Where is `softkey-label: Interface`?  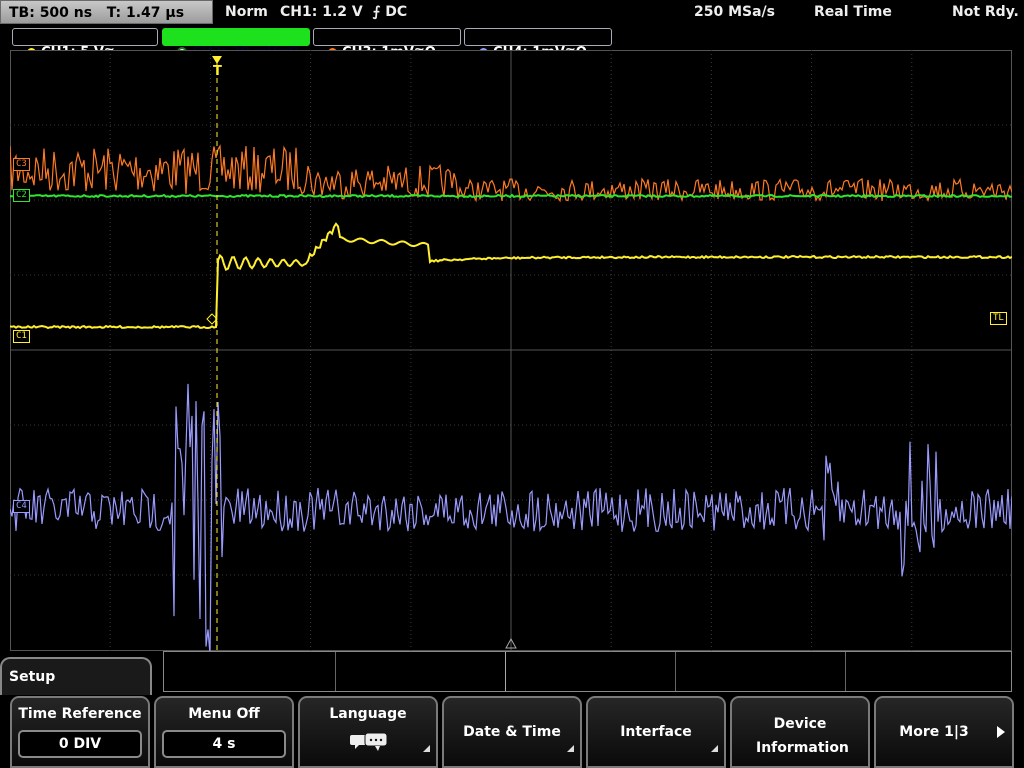
softkey-label: Interface is located at coordinates (656, 732).